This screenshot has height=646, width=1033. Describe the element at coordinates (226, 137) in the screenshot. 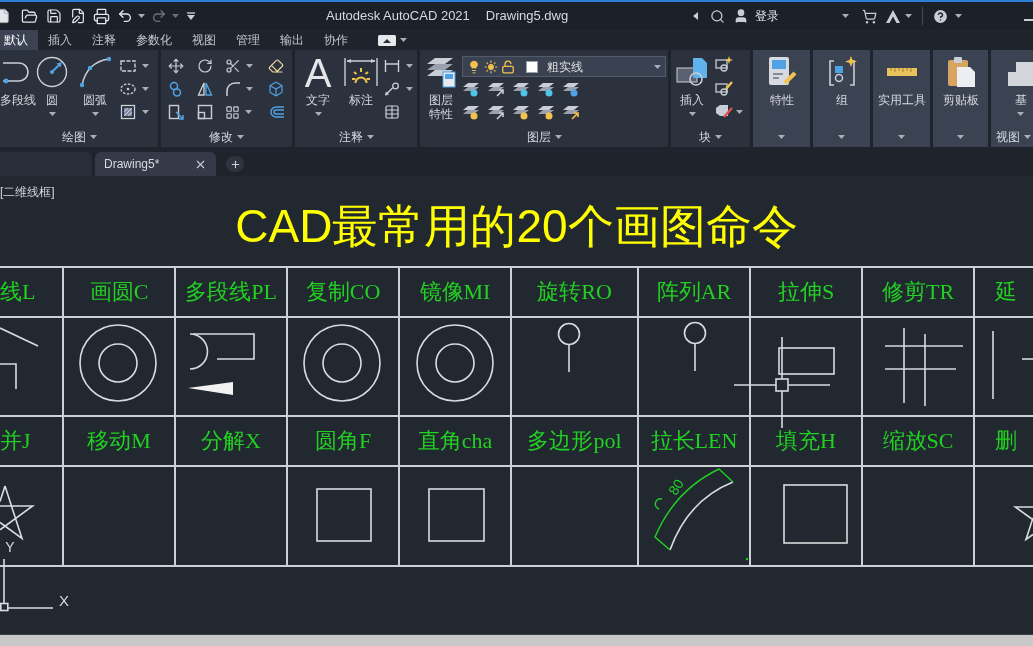

I see `panel-title: 修改` at that location.